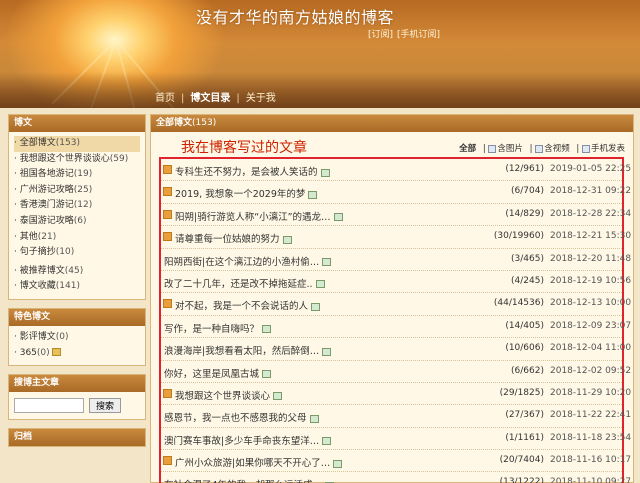  Describe the element at coordinates (77, 123) in the screenshot. I see `category-box-title: 博文` at that location.